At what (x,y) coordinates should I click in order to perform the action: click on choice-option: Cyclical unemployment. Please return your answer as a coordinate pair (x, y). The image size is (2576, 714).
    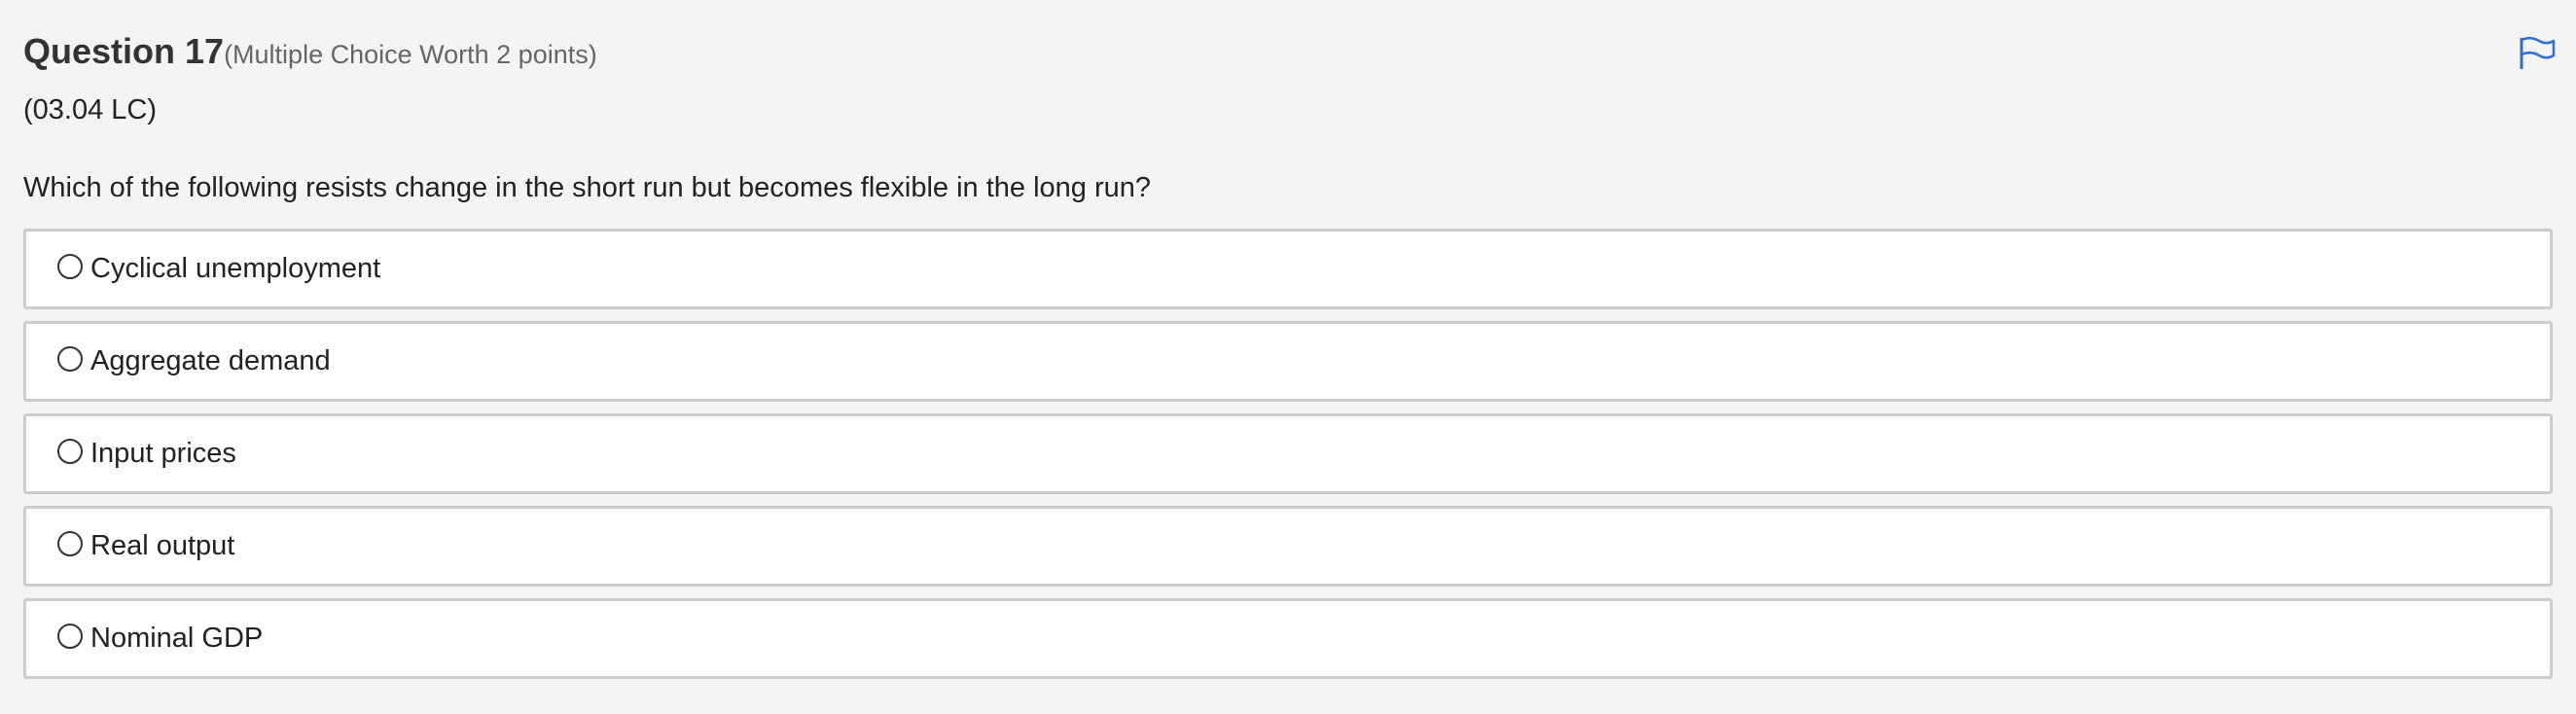
    Looking at the image, I should click on (1288, 269).